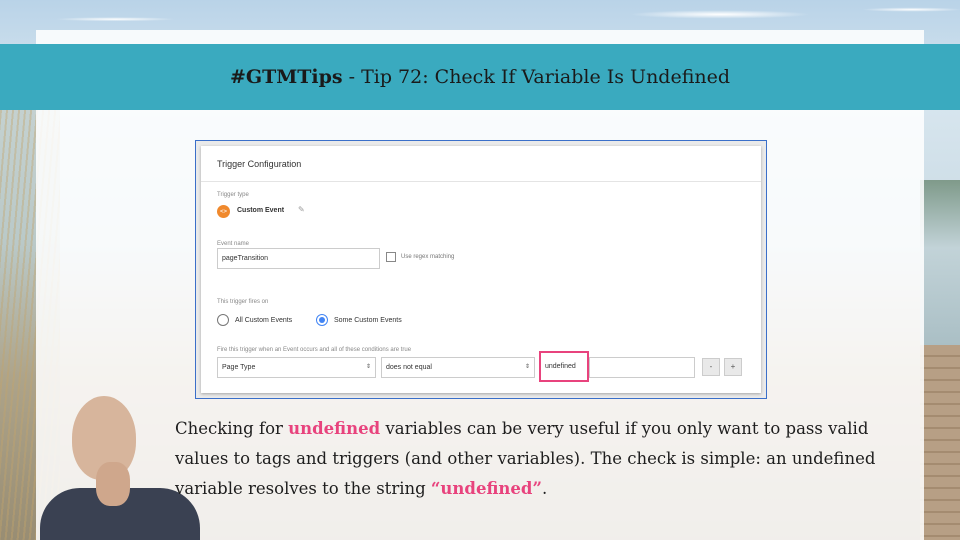 The width and height of the screenshot is (960, 540). I want to click on avatar-hand, so click(113, 484).